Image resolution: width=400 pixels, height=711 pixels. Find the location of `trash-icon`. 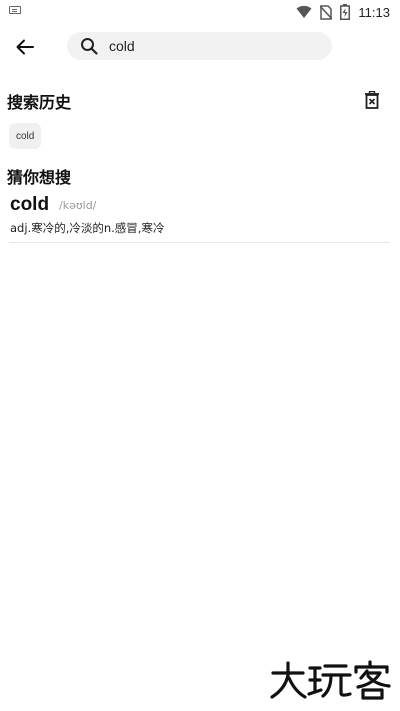

trash-icon is located at coordinates (372, 100).